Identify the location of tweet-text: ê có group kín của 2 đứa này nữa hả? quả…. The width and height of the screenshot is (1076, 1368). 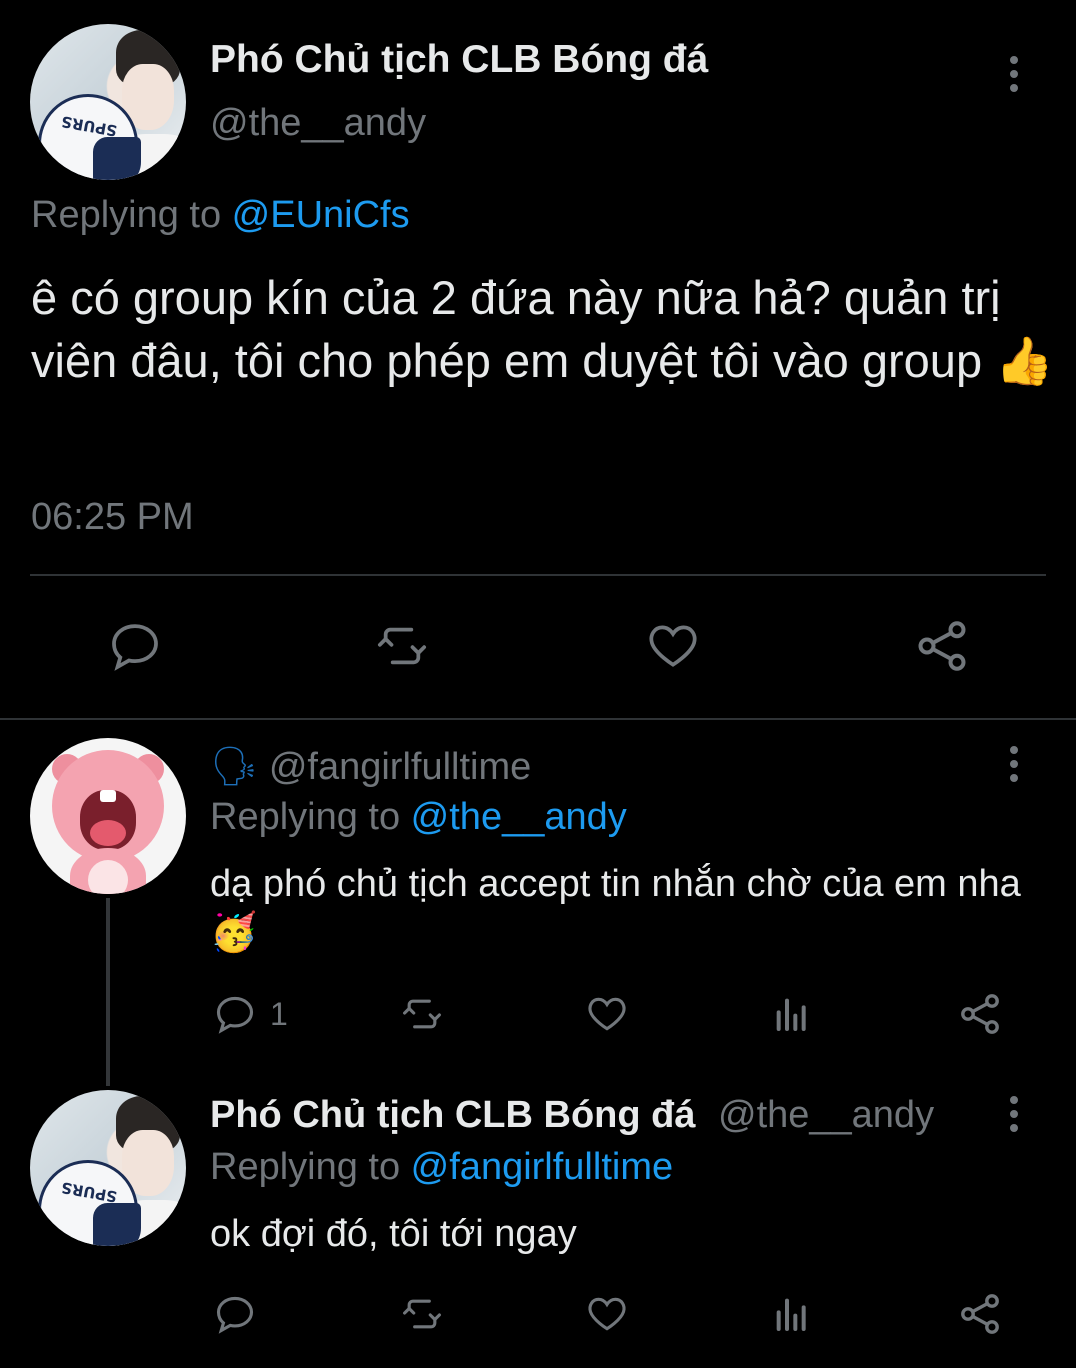
(546, 329).